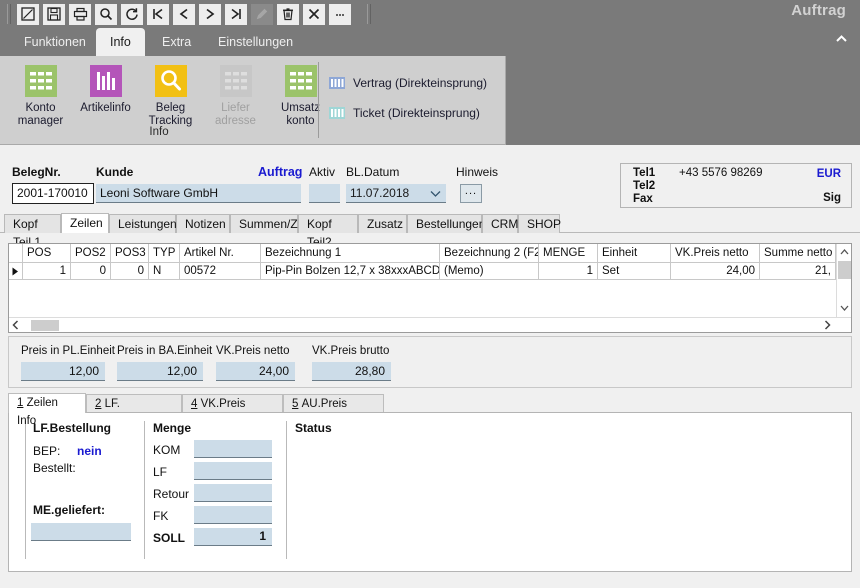 The image size is (860, 588). I want to click on ribbon-button-artikelinfo: Artikelinfo, so click(105, 94).